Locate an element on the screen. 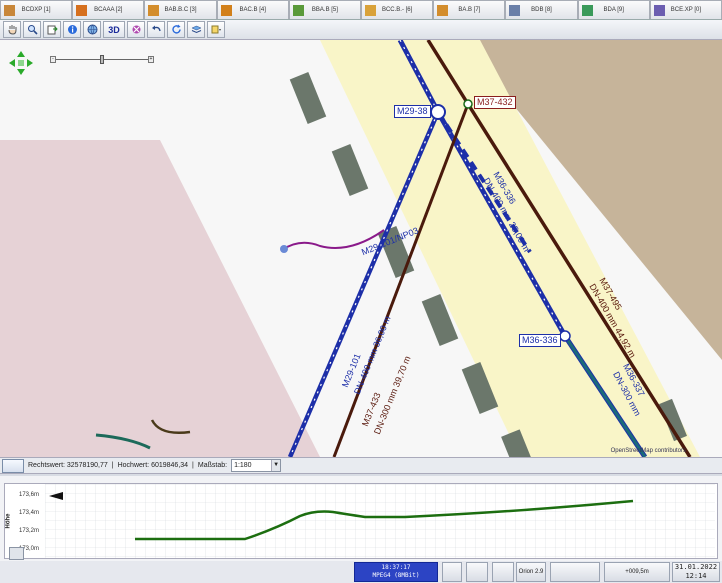 The image size is (722, 583). profile-toggle-icon is located at coordinates (13, 465).